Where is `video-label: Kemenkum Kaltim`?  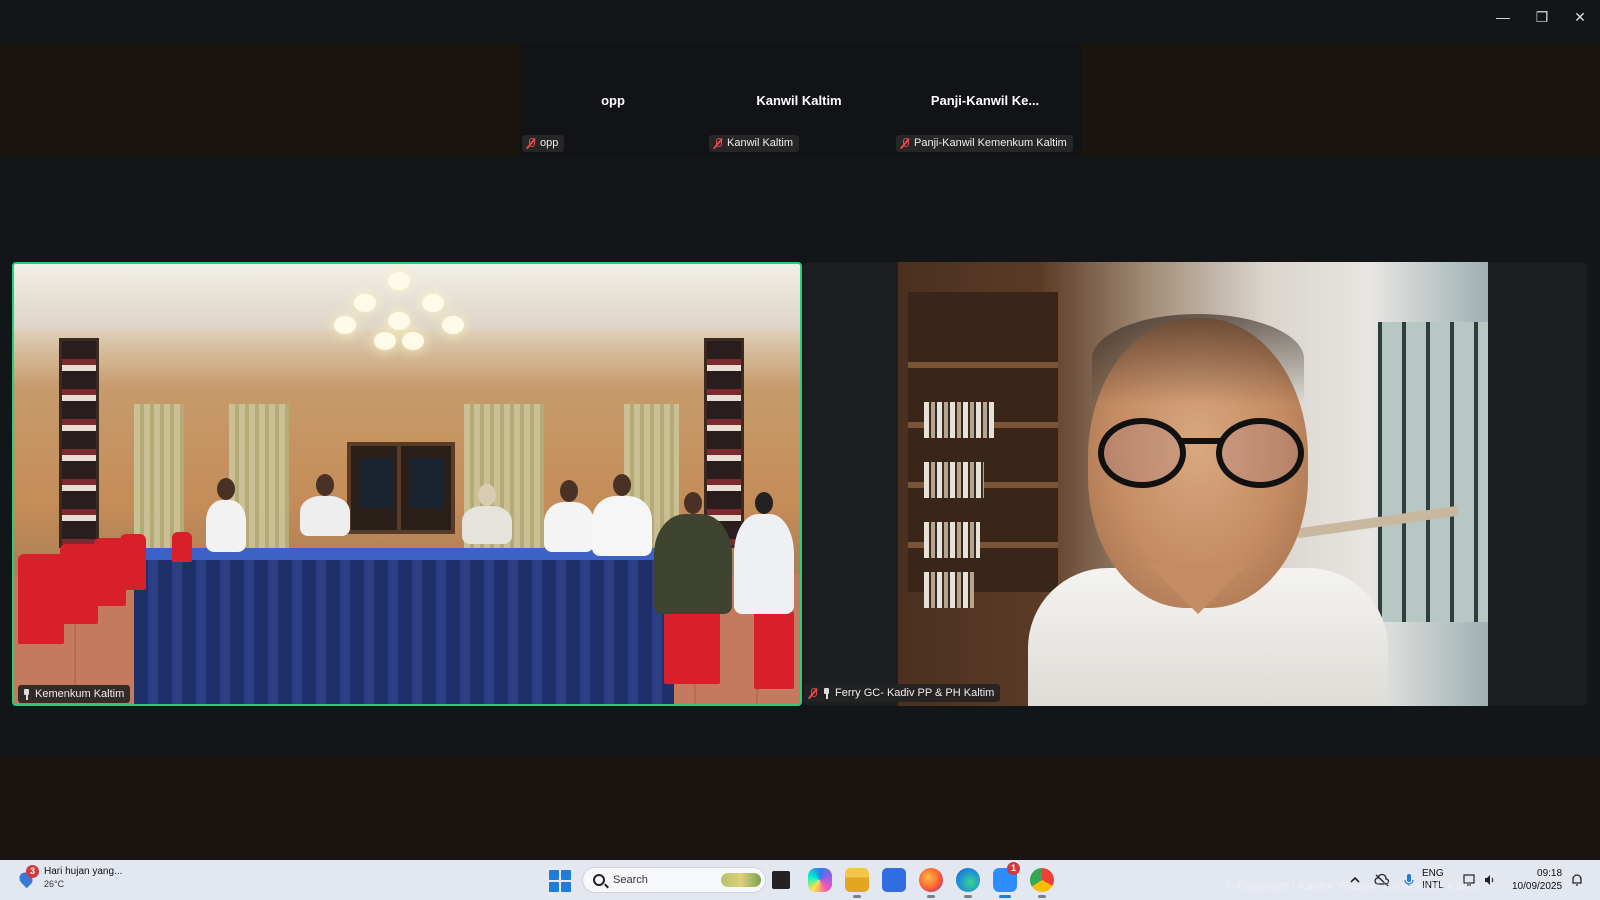
video-label: Kemenkum Kaltim is located at coordinates (74, 694).